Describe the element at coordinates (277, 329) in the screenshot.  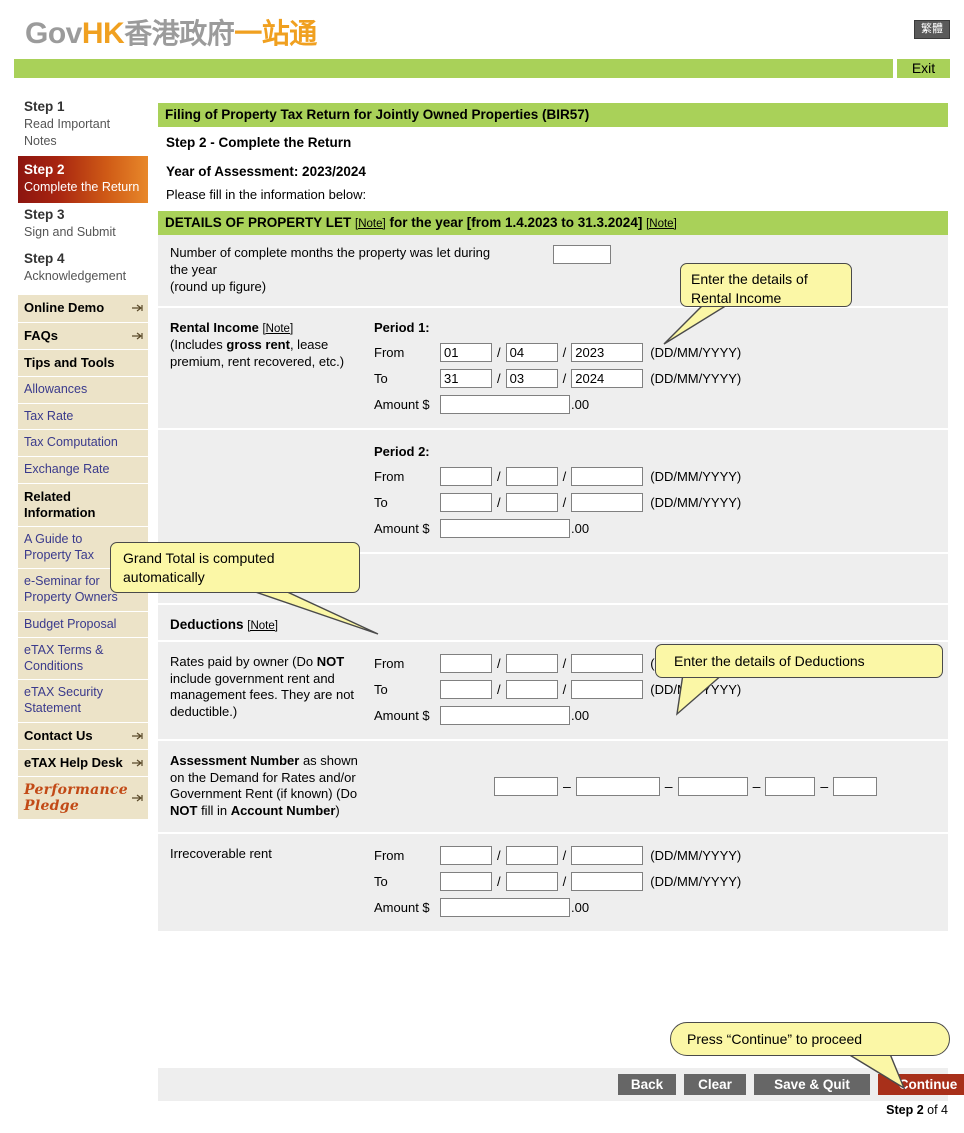
I see `note-link-rental-income: [Note]` at that location.